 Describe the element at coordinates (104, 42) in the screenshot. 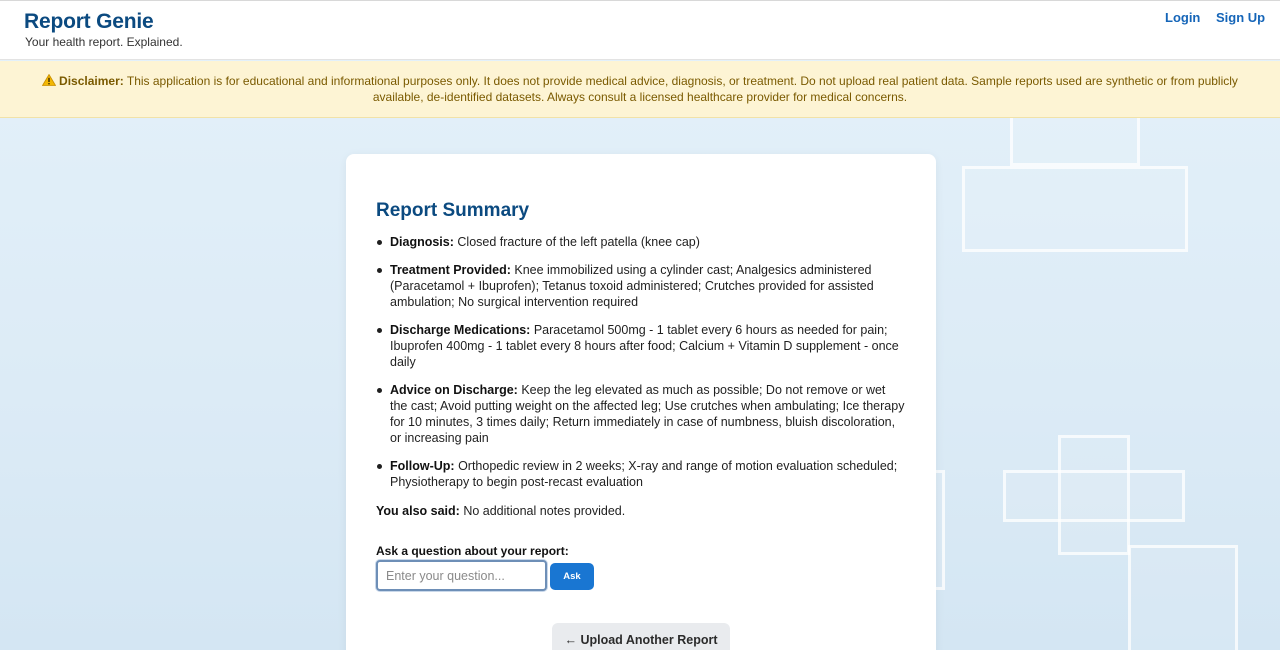

I see `app-tagline: Your health report. Explained.` at that location.